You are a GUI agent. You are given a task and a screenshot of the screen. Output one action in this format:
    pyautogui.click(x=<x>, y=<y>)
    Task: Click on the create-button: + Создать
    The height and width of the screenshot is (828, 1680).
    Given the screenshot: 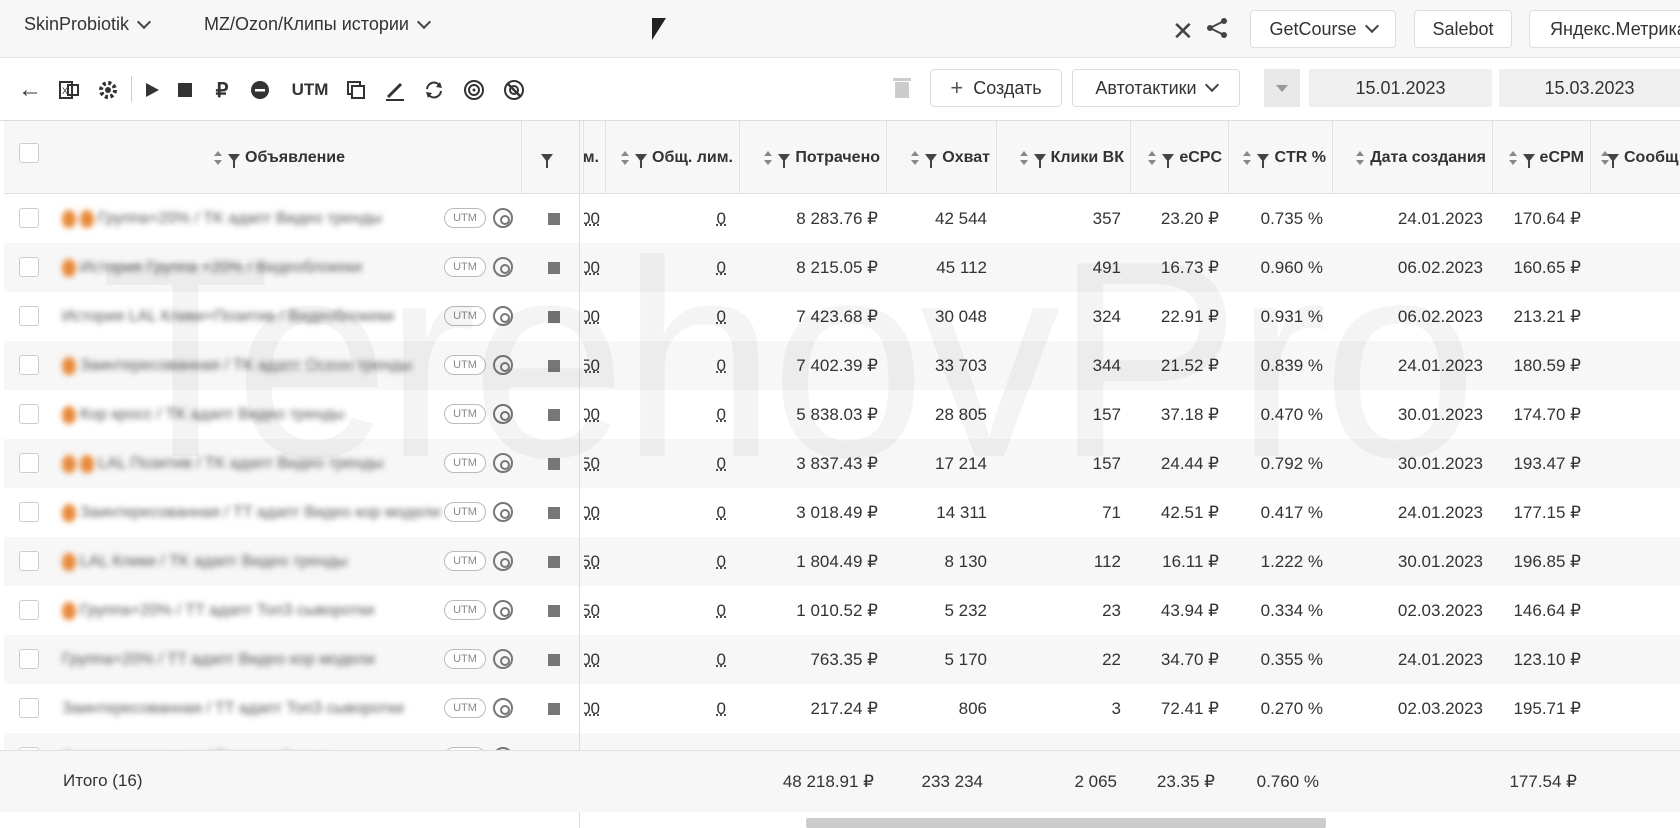 What is the action you would take?
    pyautogui.click(x=996, y=88)
    